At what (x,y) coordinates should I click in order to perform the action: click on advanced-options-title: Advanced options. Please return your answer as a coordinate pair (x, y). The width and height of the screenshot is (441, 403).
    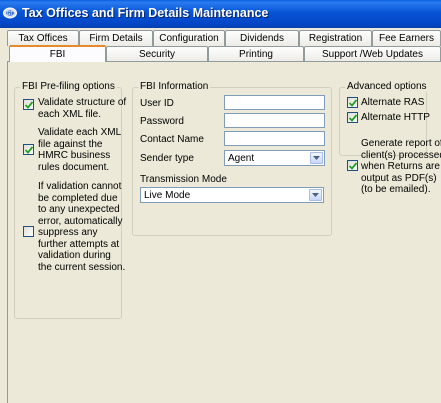
    Looking at the image, I should click on (387, 86).